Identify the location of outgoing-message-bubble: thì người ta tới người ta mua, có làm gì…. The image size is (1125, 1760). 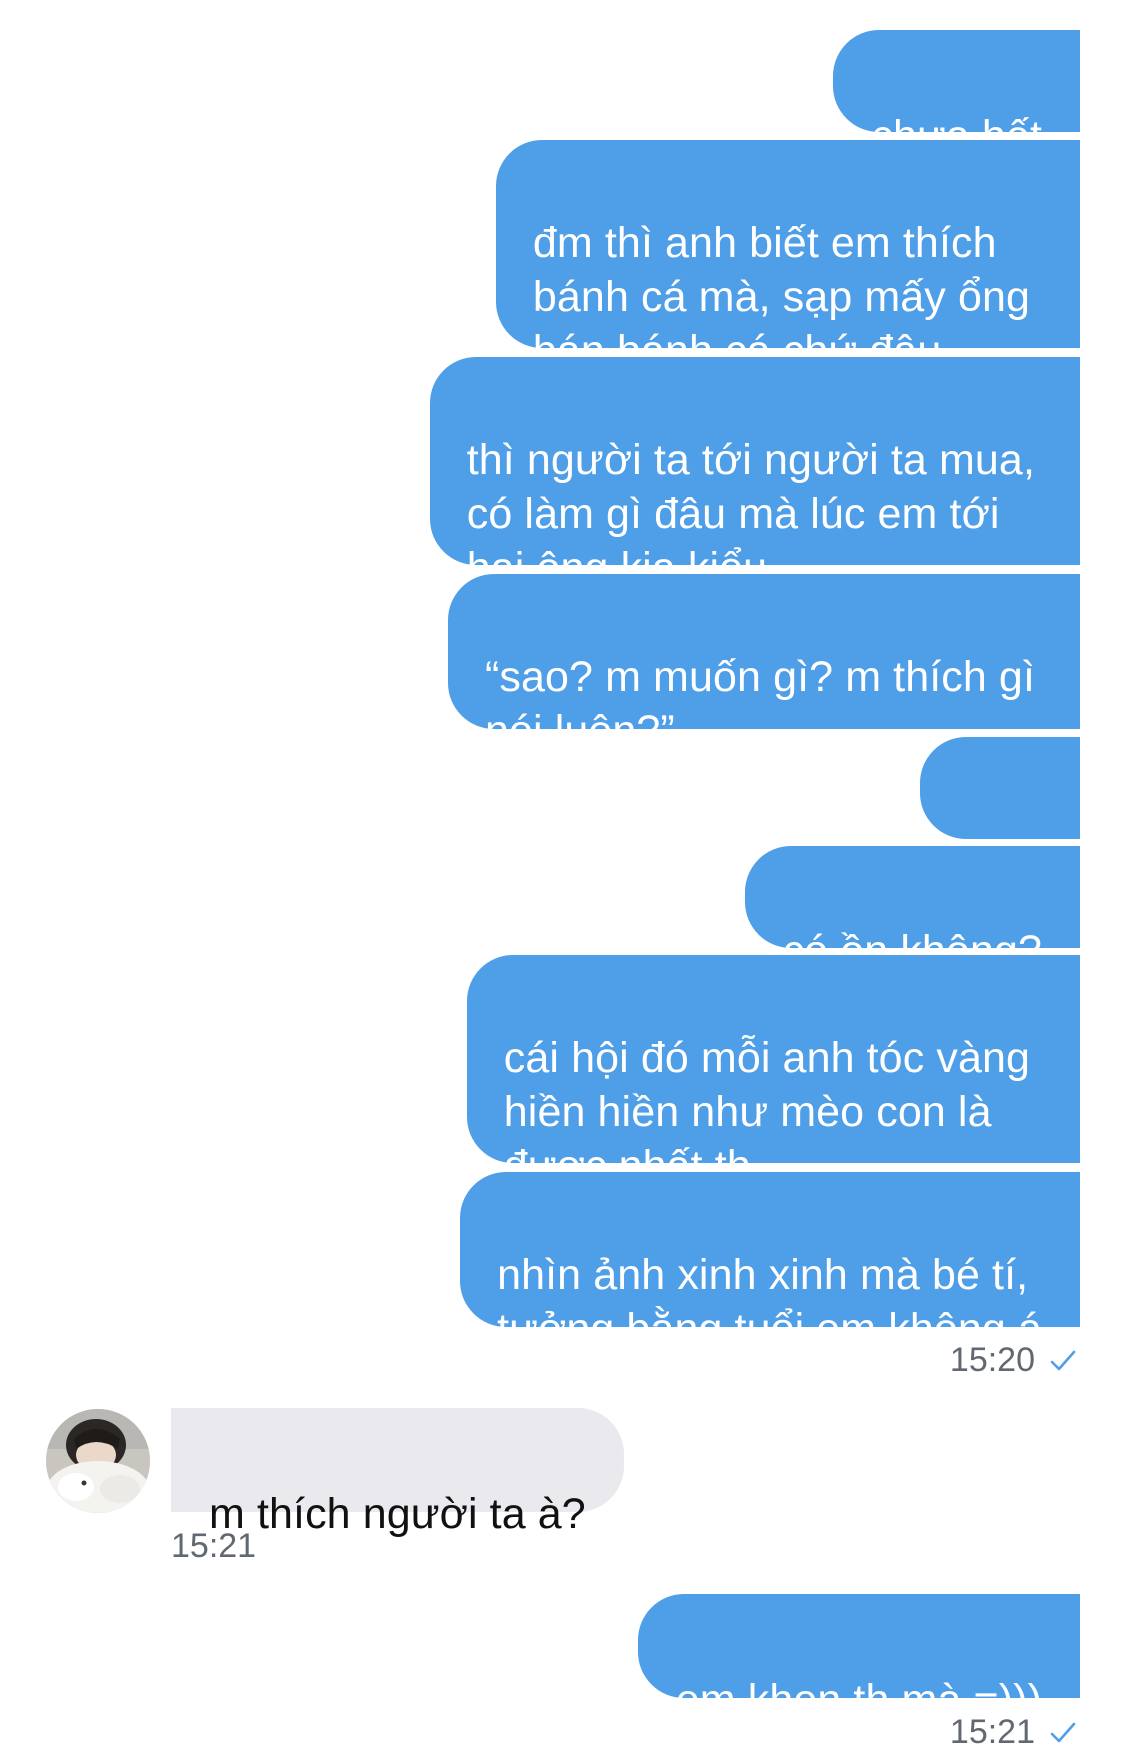
(754, 474).